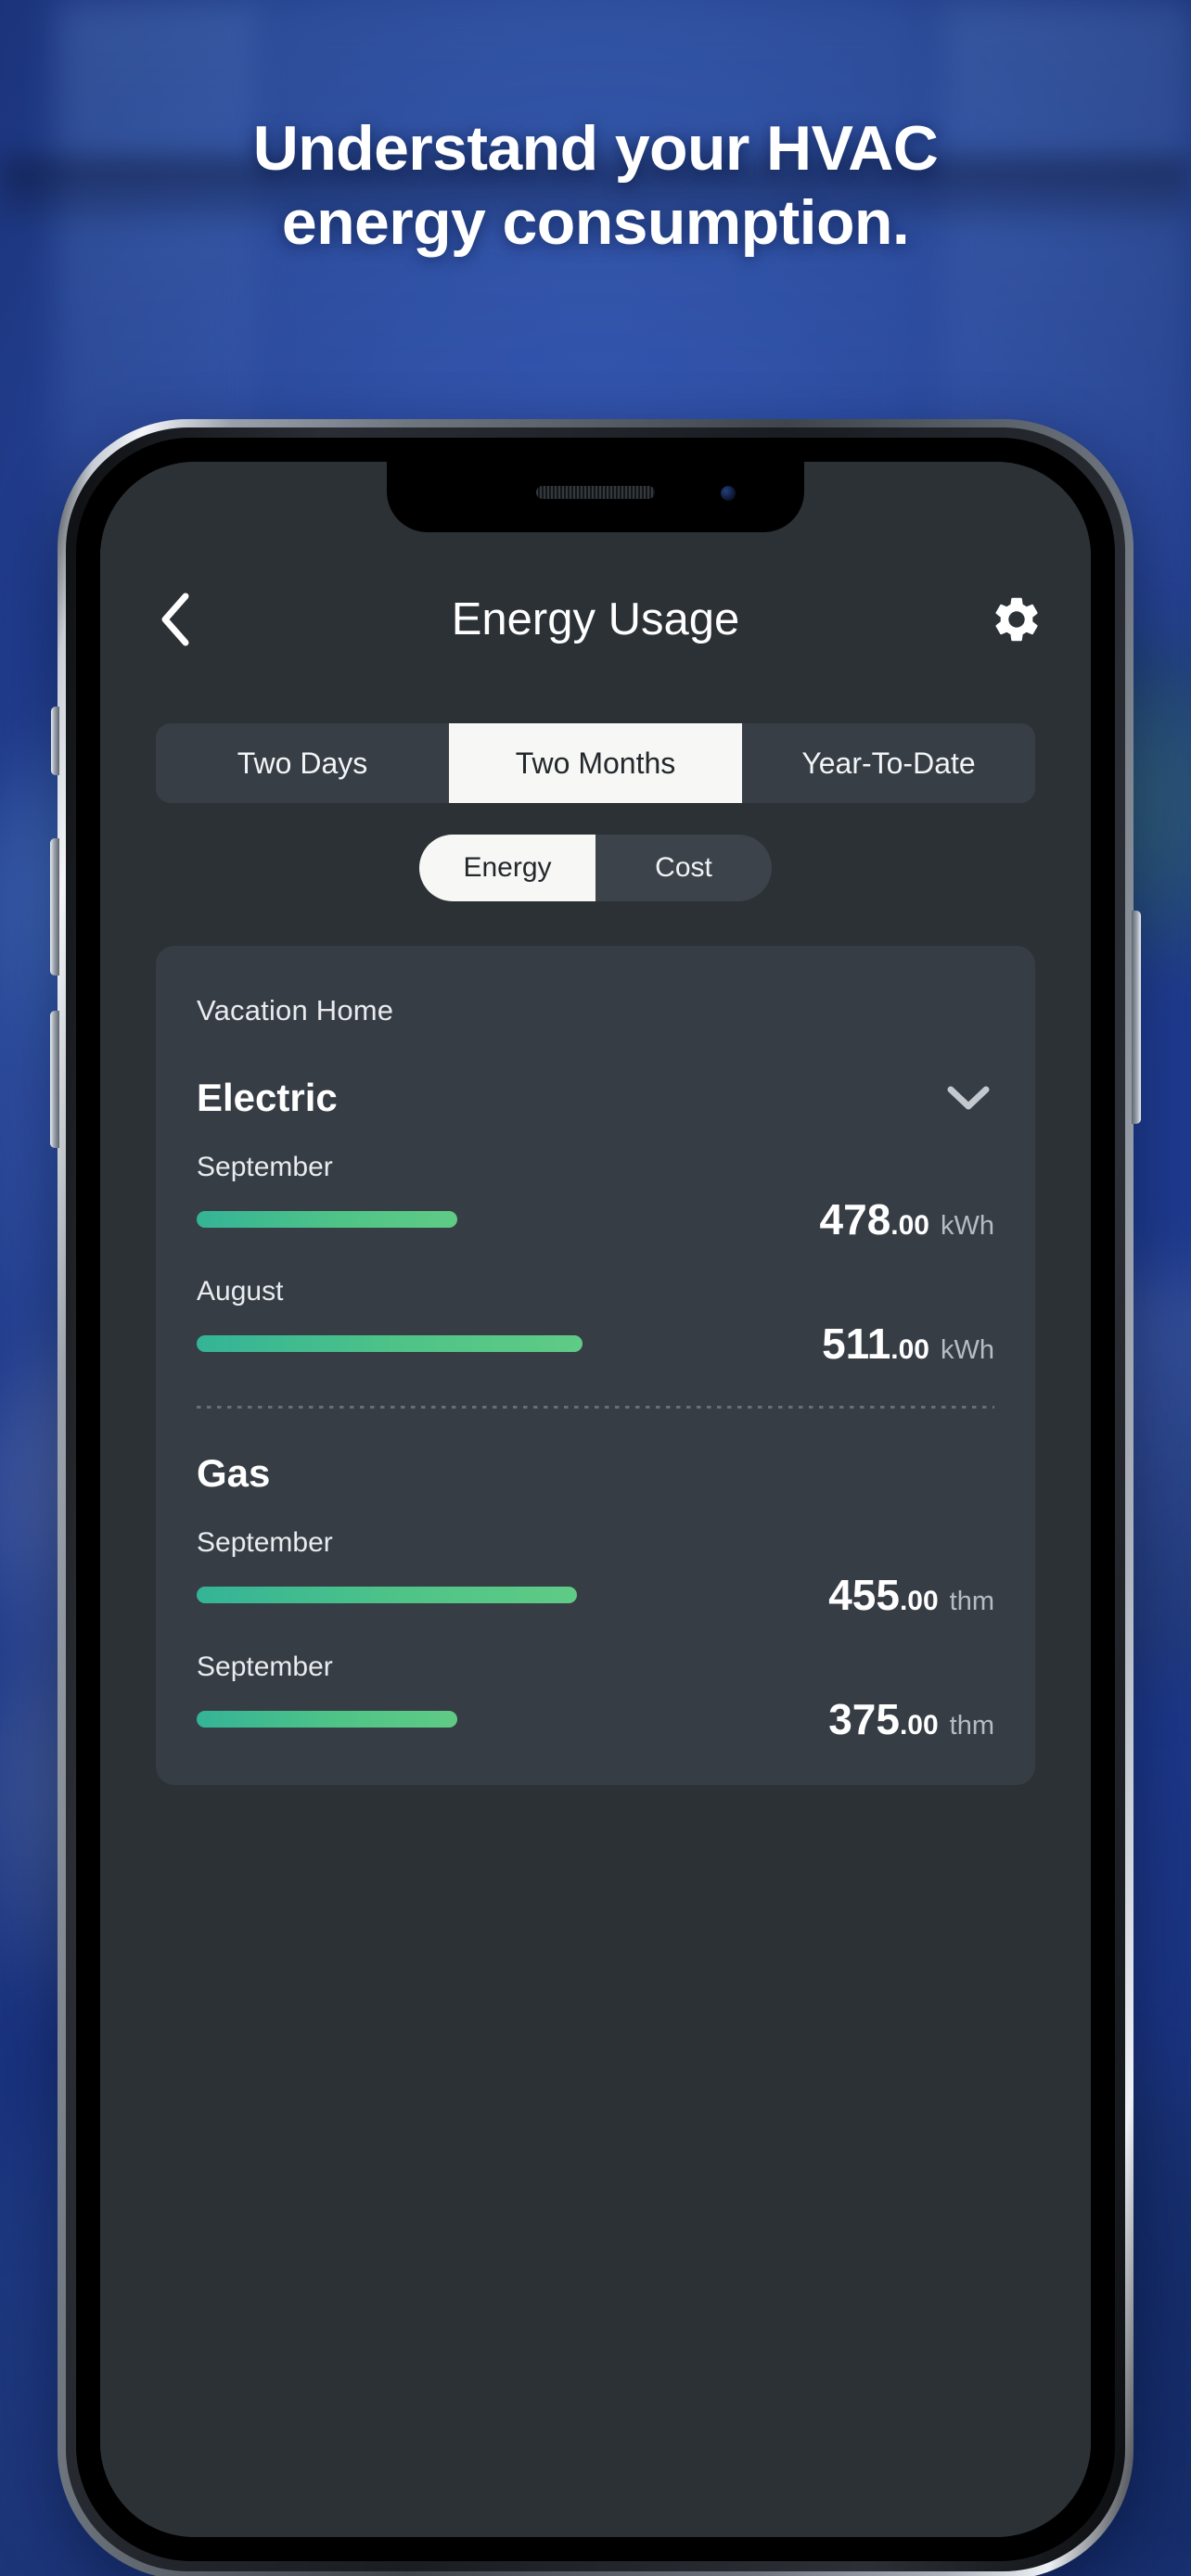 This screenshot has height=2576, width=1191. I want to click on phone-volume-down-button, so click(54, 1079).